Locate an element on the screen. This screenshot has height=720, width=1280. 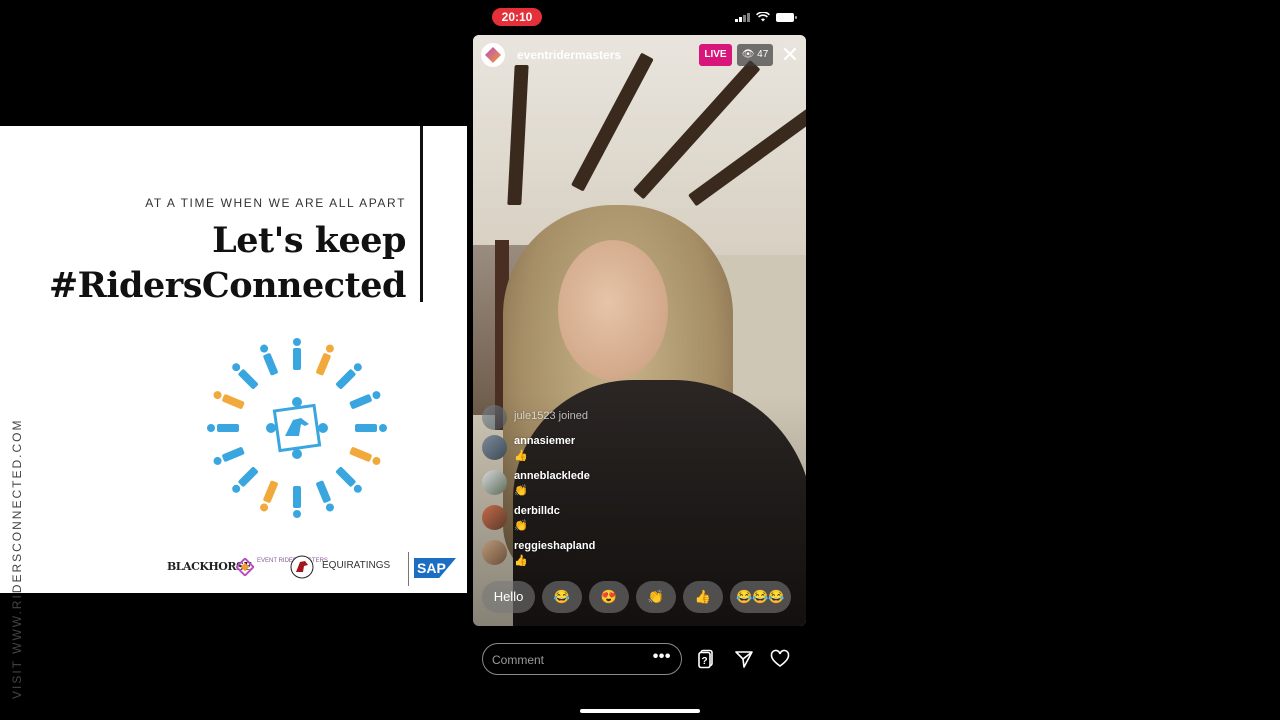
promo-divider is located at coordinates (421, 214).